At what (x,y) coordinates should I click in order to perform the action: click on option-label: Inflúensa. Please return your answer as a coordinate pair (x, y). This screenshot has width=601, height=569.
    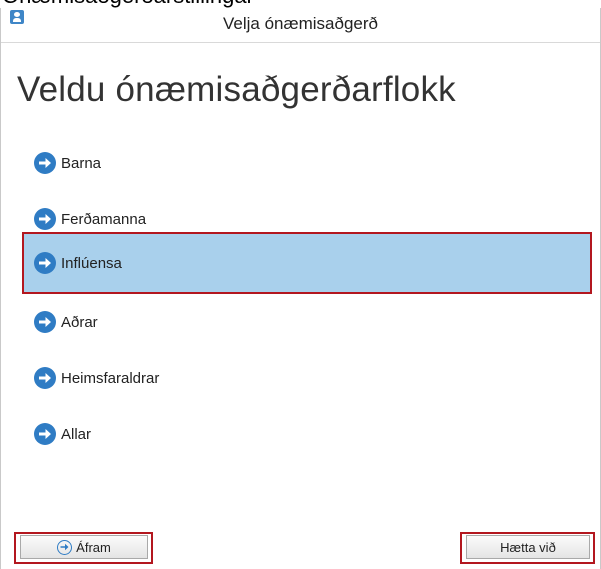
    Looking at the image, I should click on (91, 263).